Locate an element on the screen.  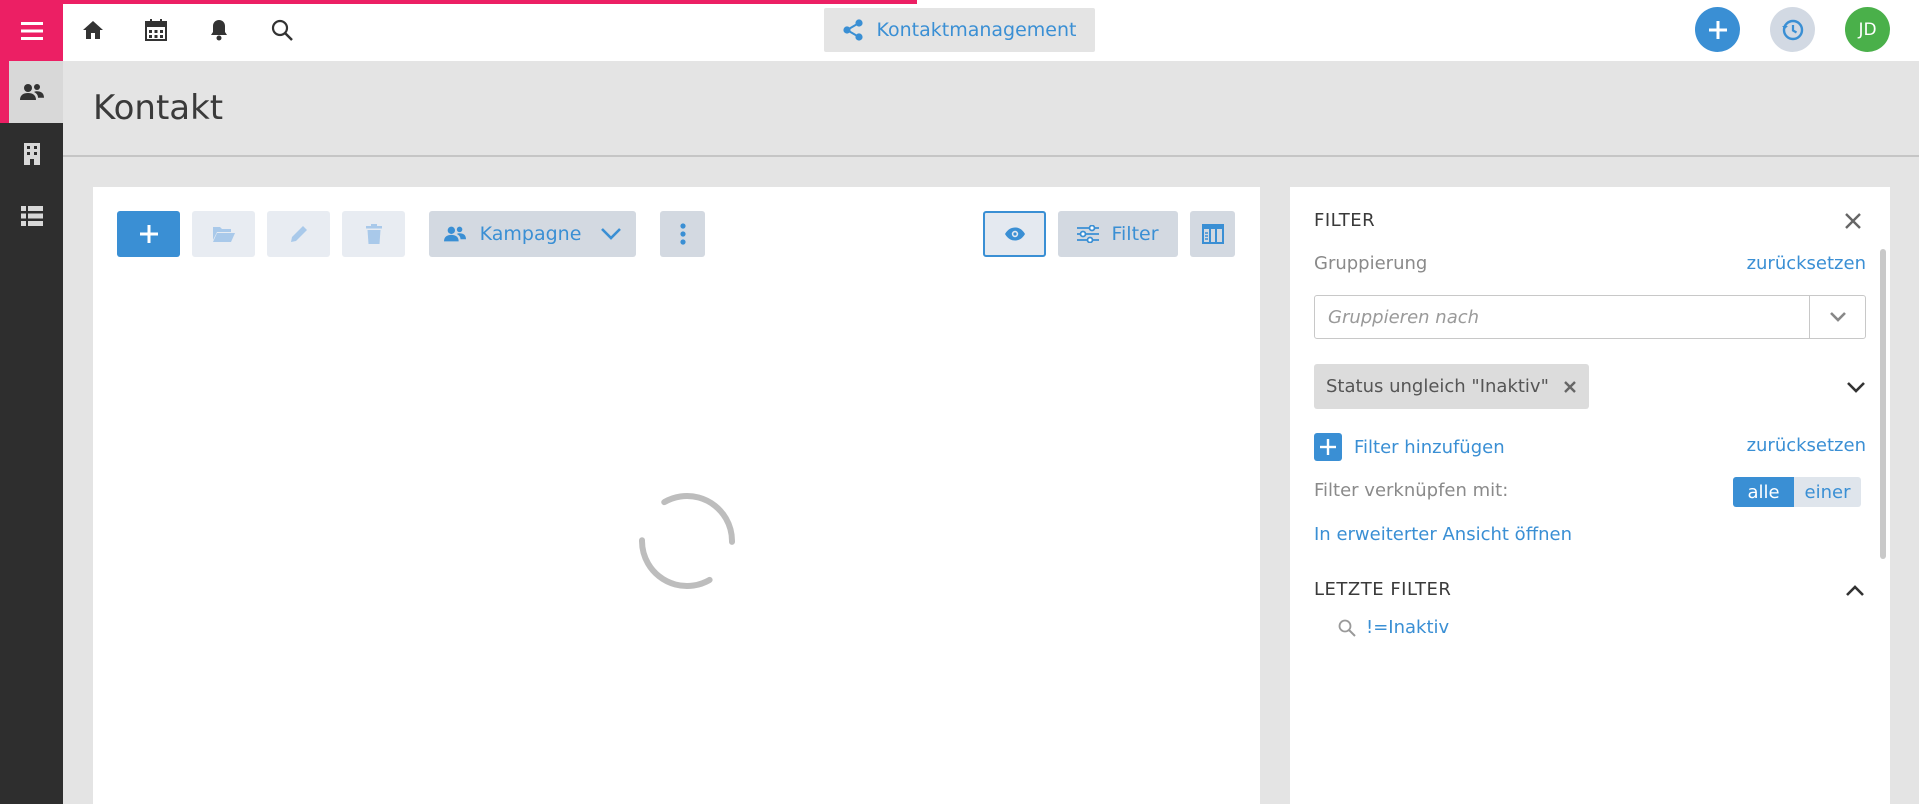
reset-grouping-link: zurücksetzen is located at coordinates (1806, 263).